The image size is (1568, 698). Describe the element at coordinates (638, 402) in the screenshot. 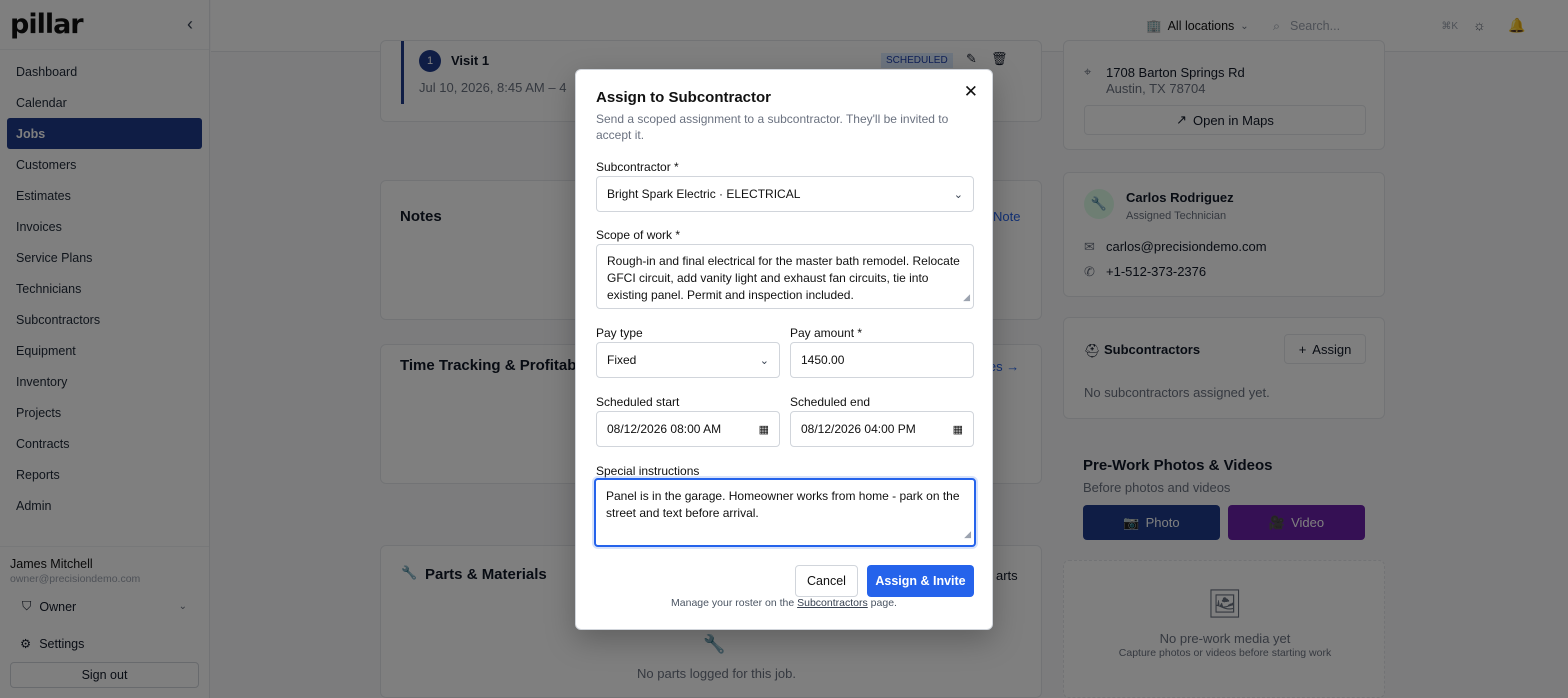

I see `scheduled-start-label: Scheduled start` at that location.